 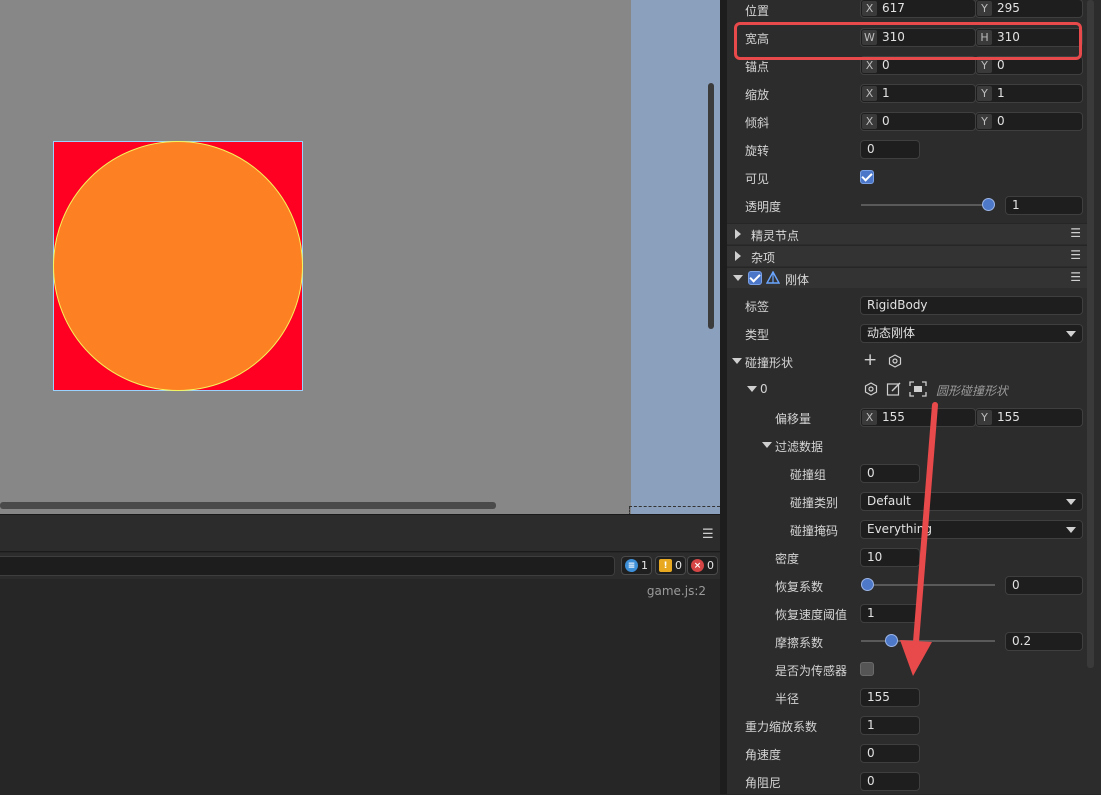 What do you see at coordinates (775, 236) in the screenshot?
I see `section-title: 精灵节点` at bounding box center [775, 236].